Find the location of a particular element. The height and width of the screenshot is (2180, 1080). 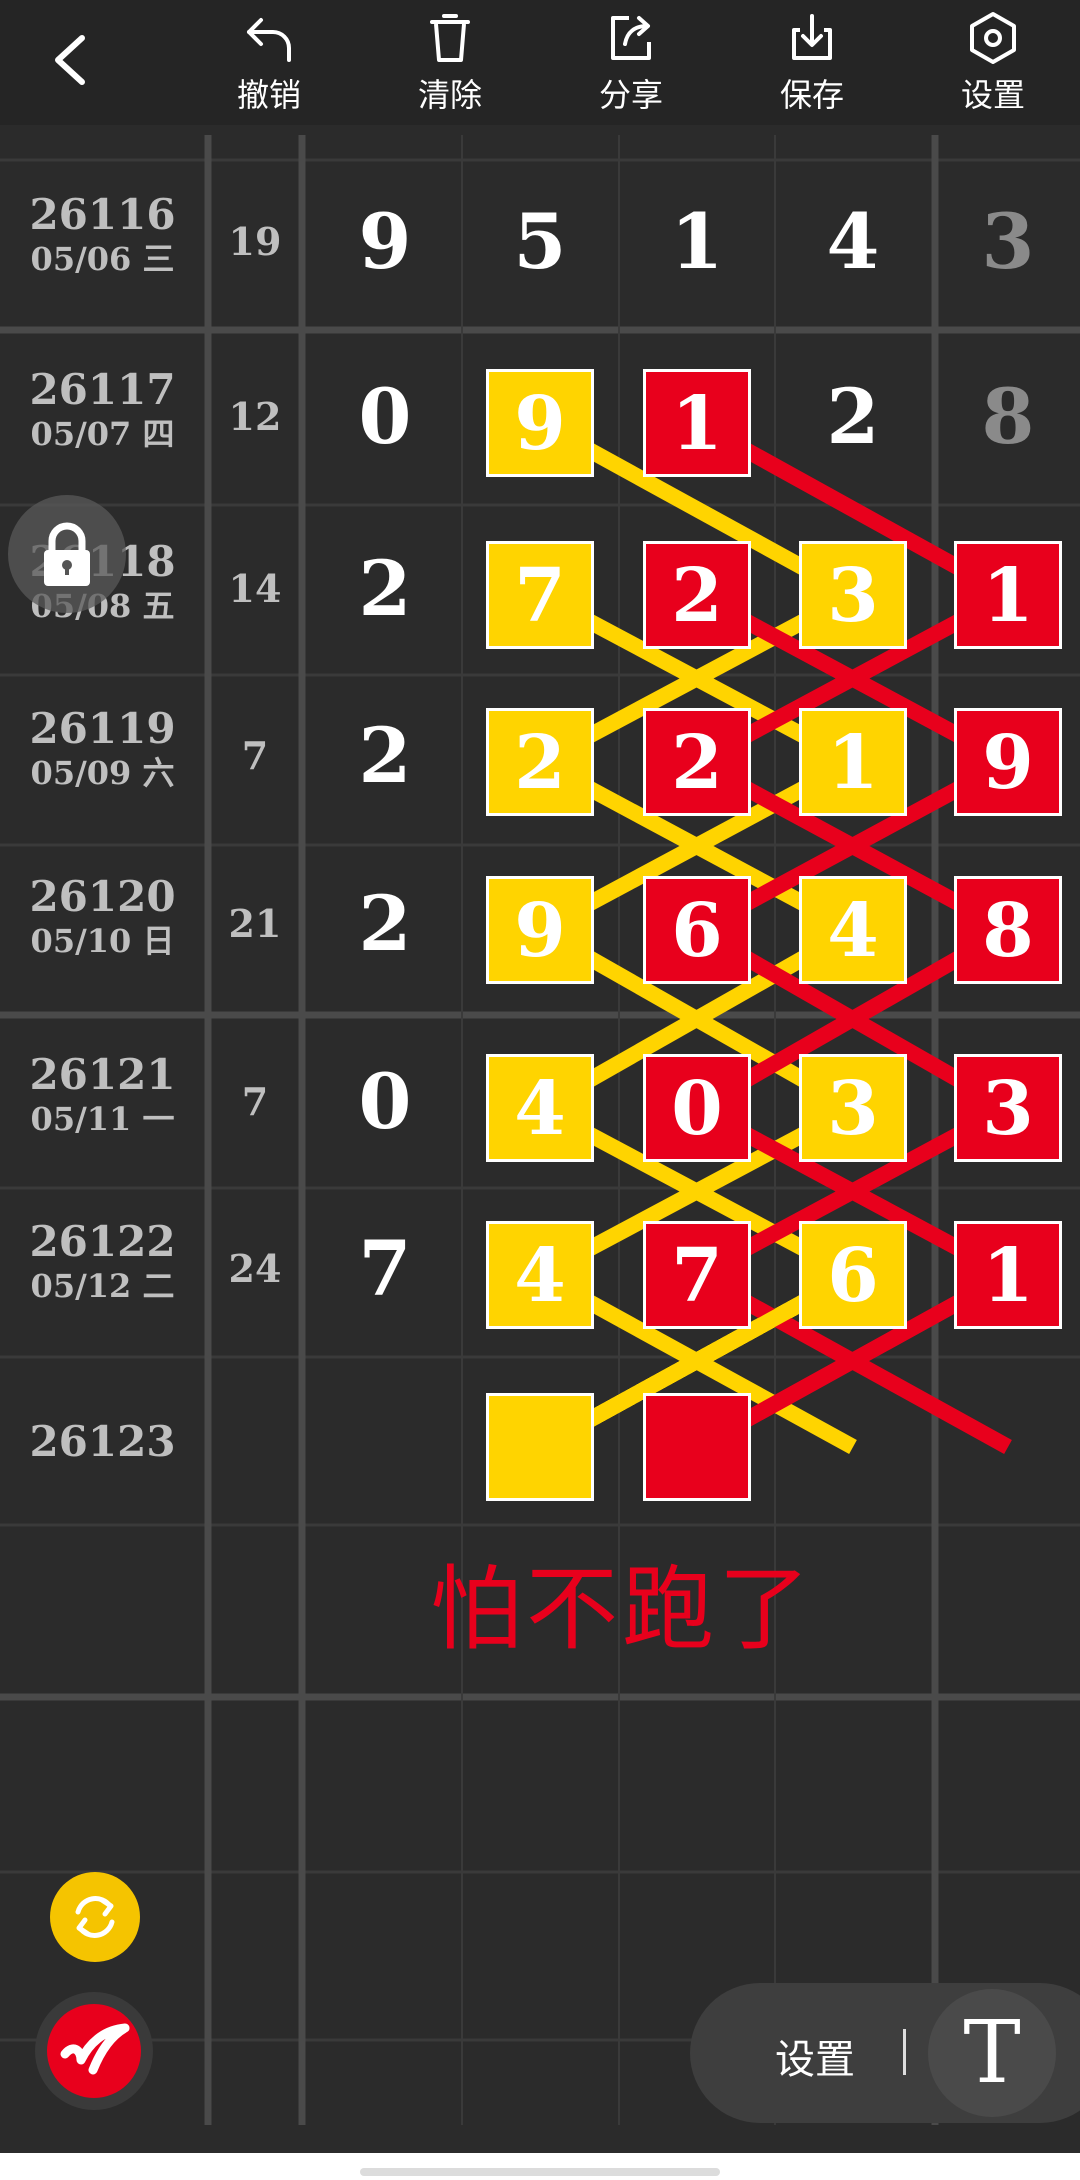

issue-date: 05/06 三 is located at coordinates (102, 259).